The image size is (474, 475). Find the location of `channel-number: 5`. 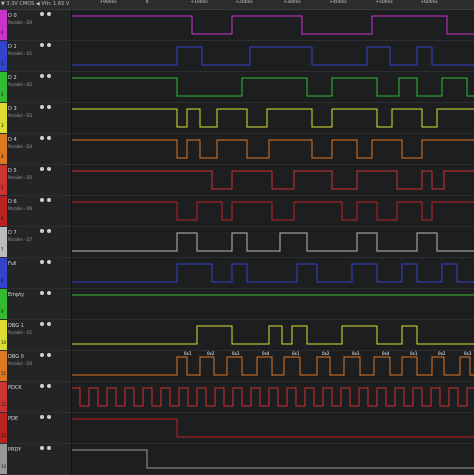

channel-number: 5 is located at coordinates (2, 187).